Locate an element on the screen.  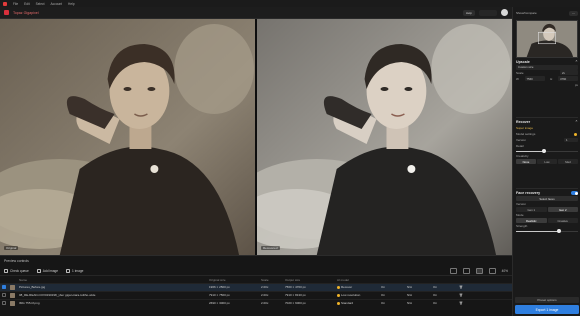
fit-icon is located at coordinates (492, 270).